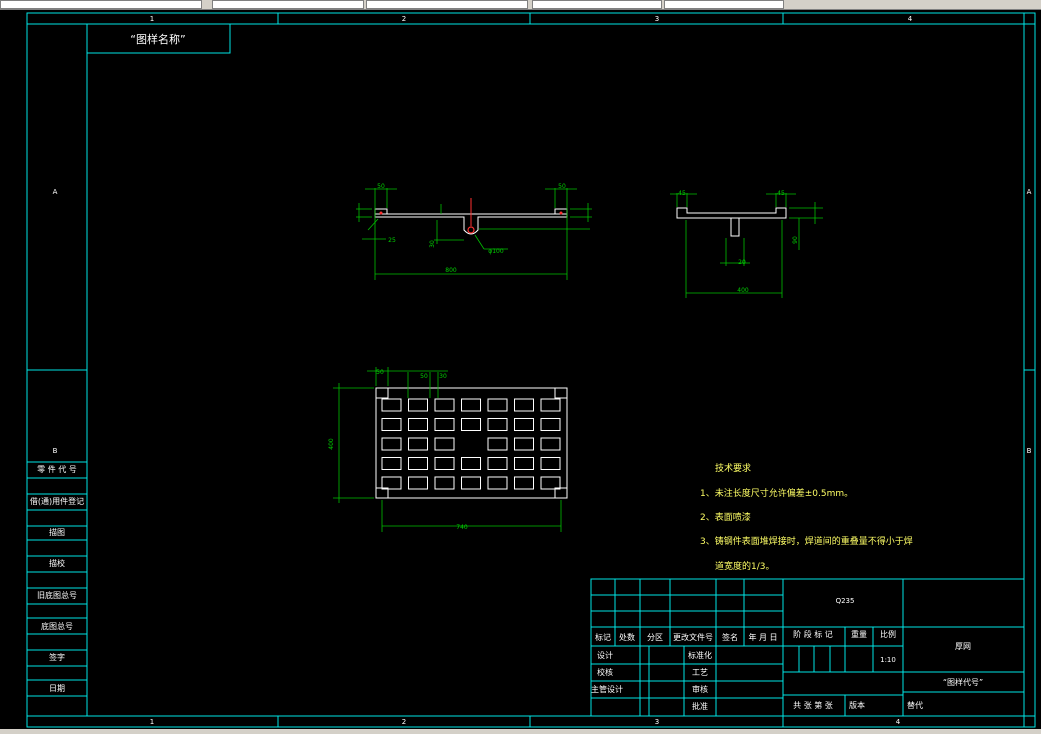  Describe the element at coordinates (693, 637) in the screenshot. I see `tb-h-doc: 更改文件号` at that location.